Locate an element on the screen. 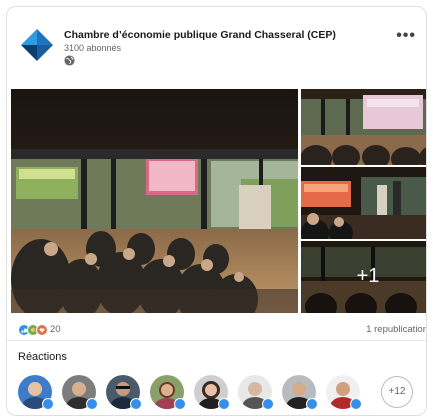 The image size is (433, 419). support-icon is located at coordinates (42, 330).